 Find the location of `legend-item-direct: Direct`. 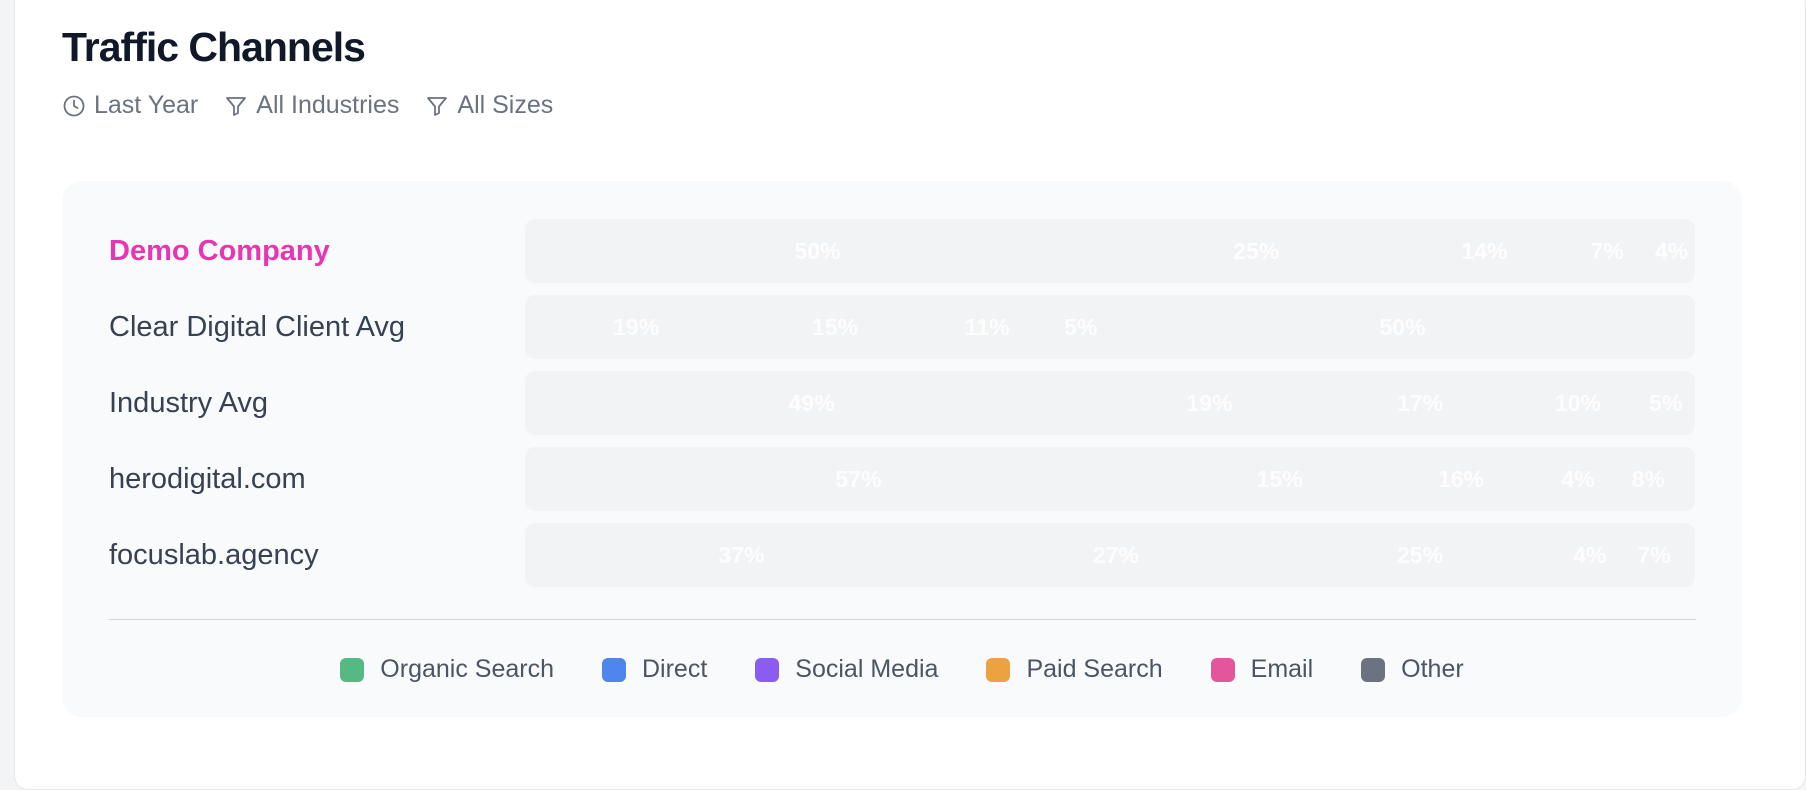

legend-item-direct: Direct is located at coordinates (654, 669).